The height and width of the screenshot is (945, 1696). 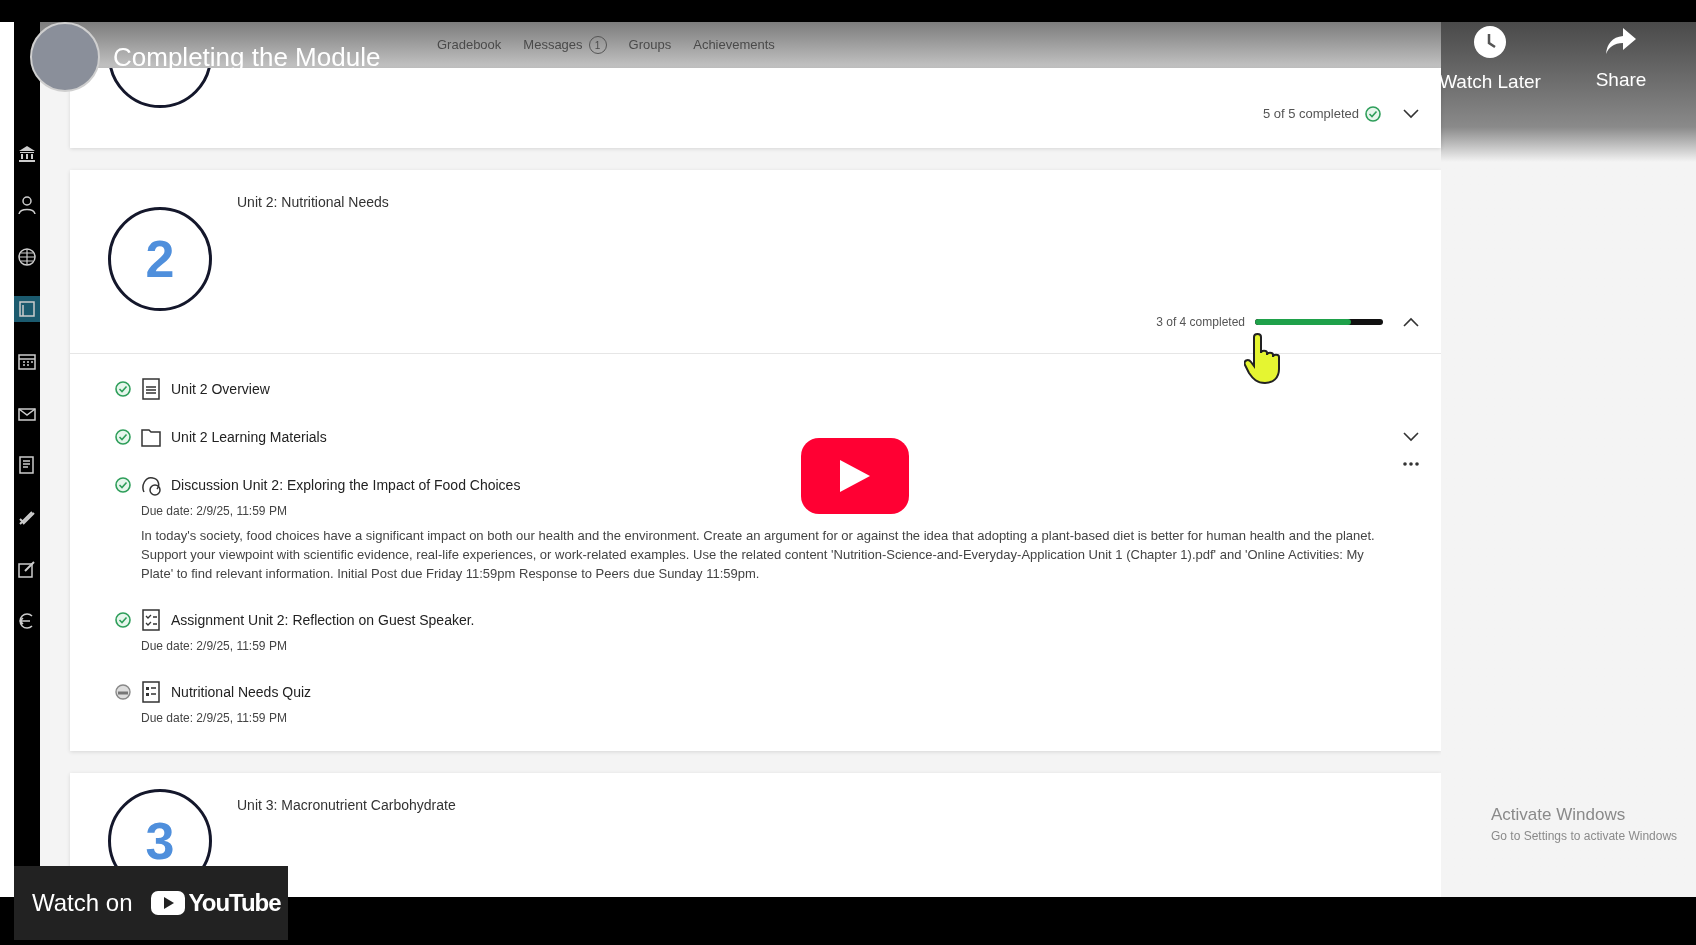 What do you see at coordinates (1490, 42) in the screenshot?
I see `clock-icon` at bounding box center [1490, 42].